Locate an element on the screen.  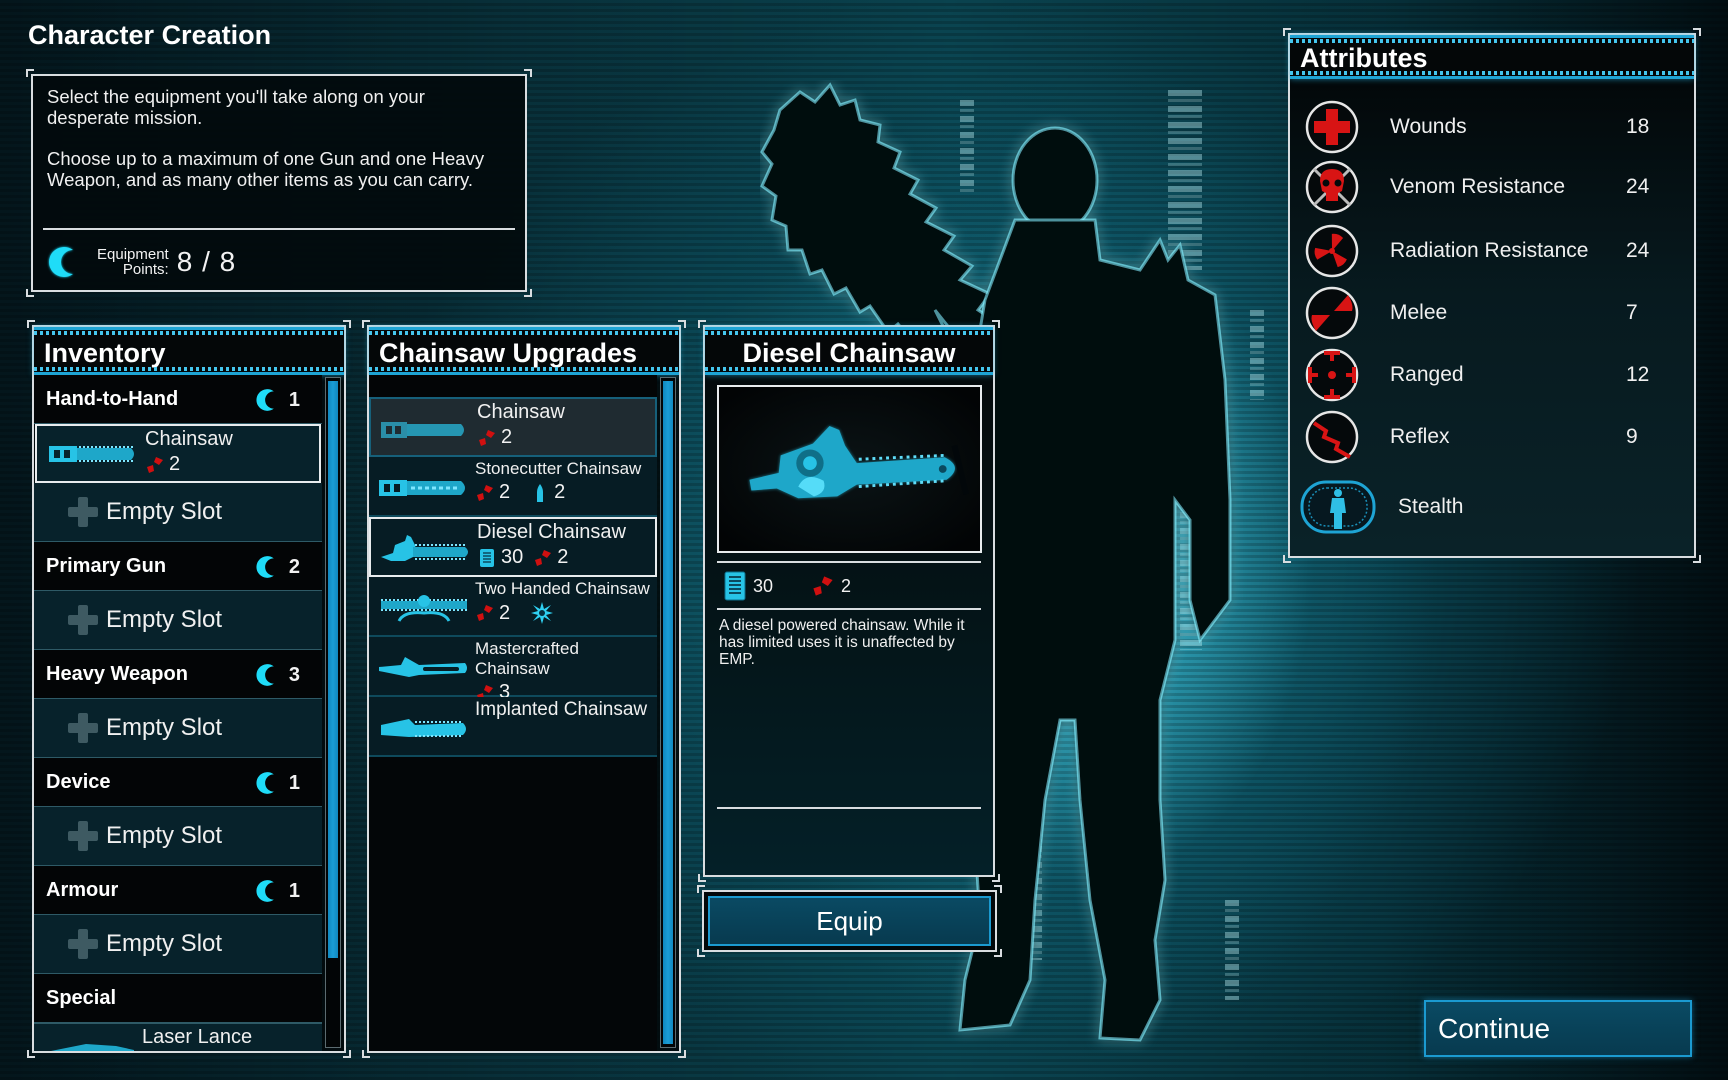
armour-piercing-stat: 2 is located at coordinates (547, 492).